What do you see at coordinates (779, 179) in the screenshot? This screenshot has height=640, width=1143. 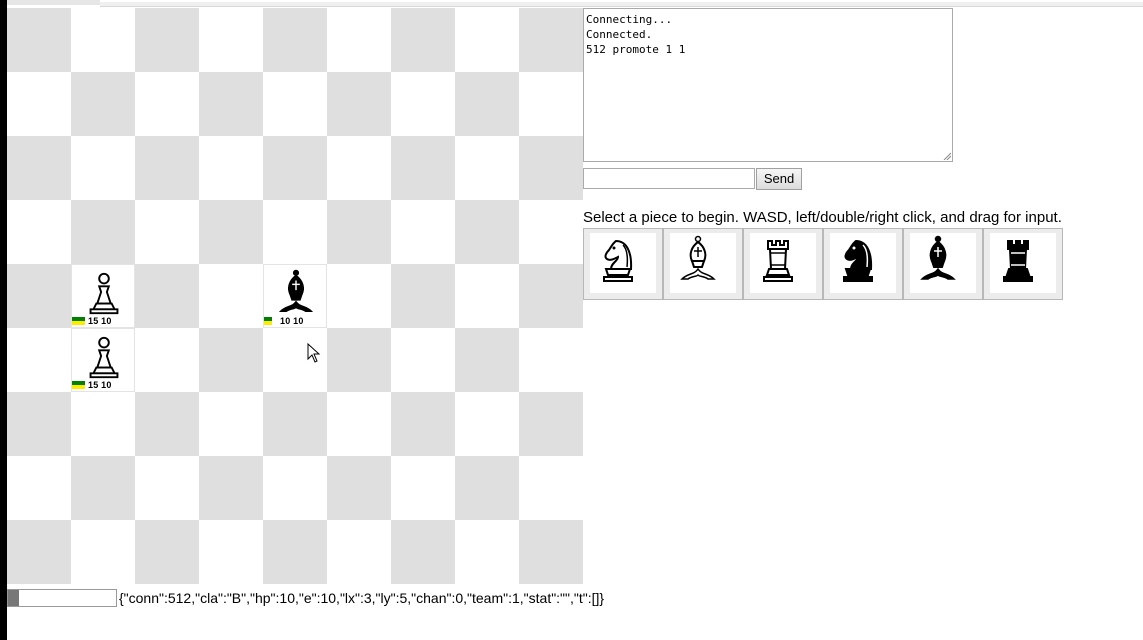 I see `send-button: Send` at bounding box center [779, 179].